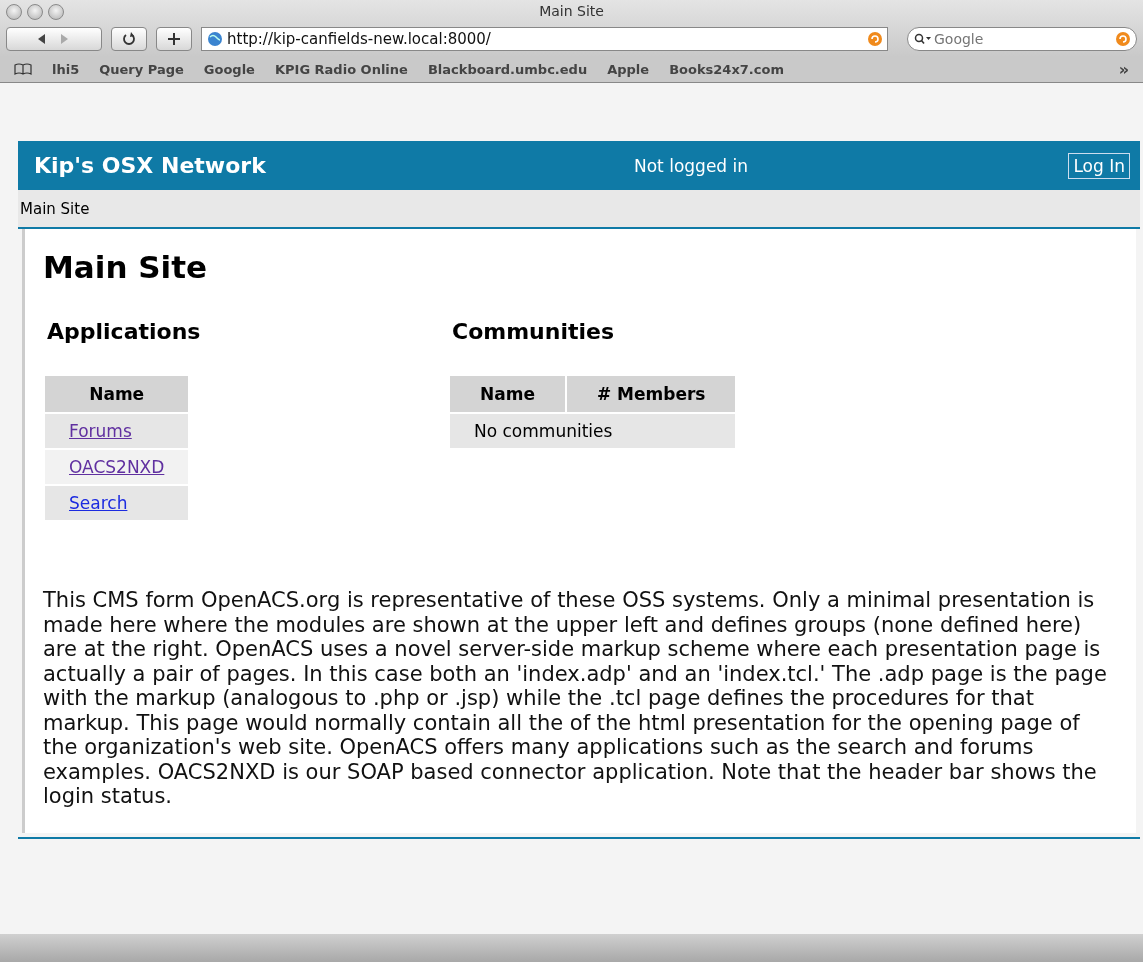 The image size is (1143, 962). What do you see at coordinates (98, 503) in the screenshot?
I see `application-link: Search` at bounding box center [98, 503].